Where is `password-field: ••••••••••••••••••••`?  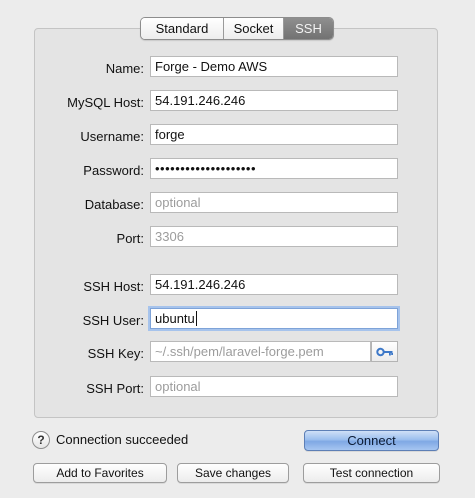 password-field: •••••••••••••••••••• is located at coordinates (274, 168).